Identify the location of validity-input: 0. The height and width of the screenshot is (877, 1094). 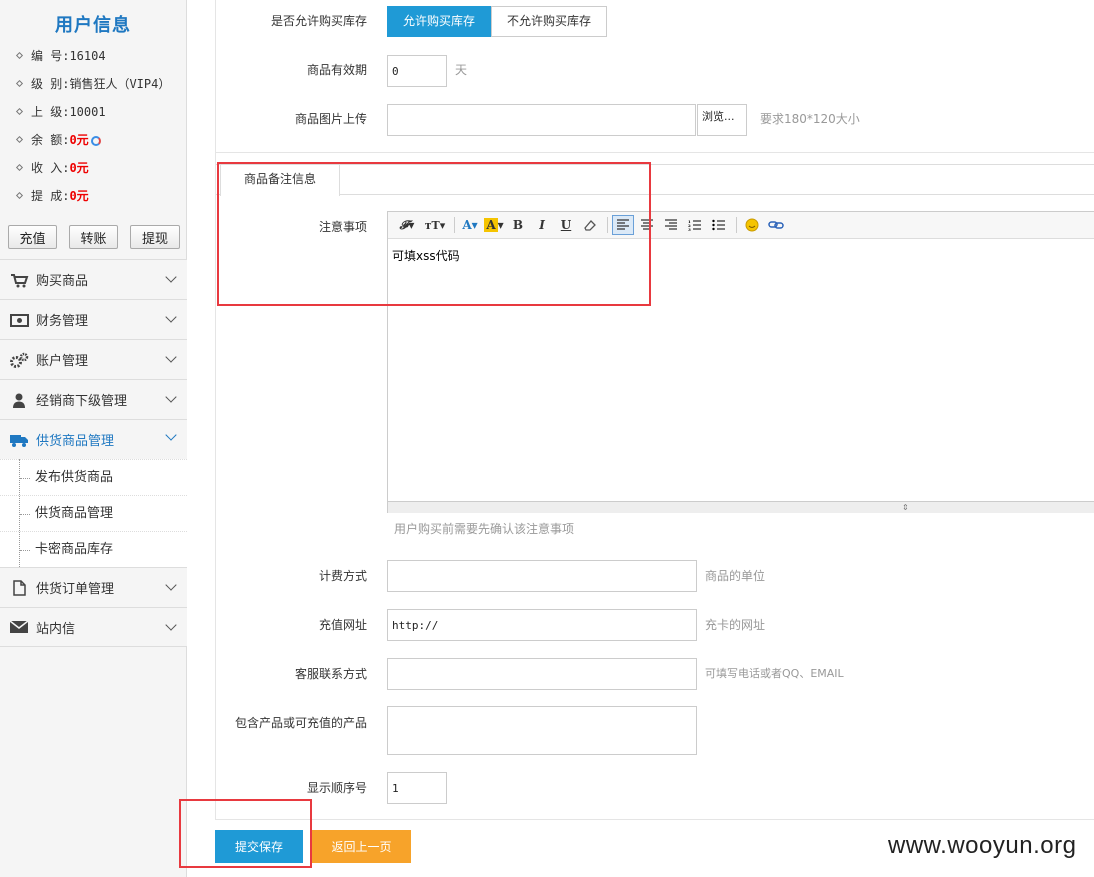
(417, 71).